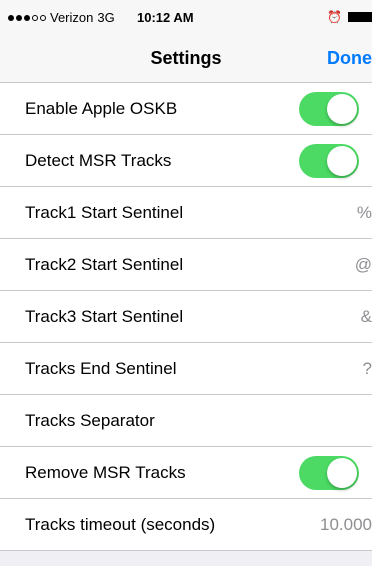 The height and width of the screenshot is (566, 372). I want to click on carrier-name: Verizon, so click(72, 17).